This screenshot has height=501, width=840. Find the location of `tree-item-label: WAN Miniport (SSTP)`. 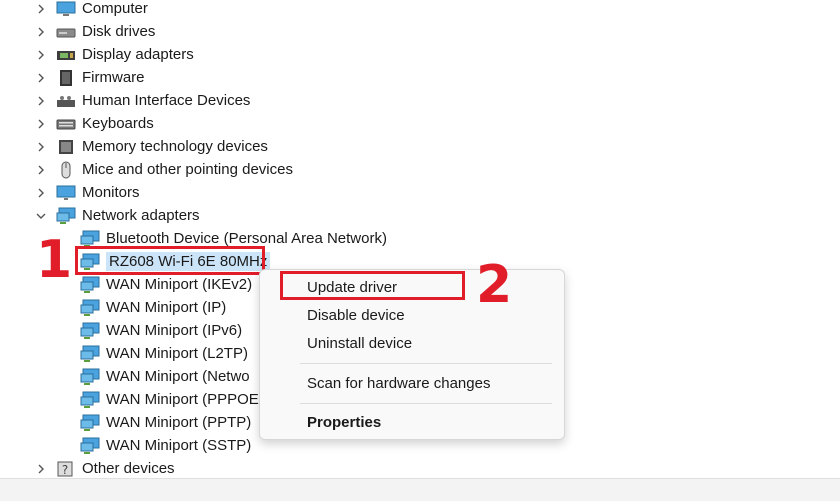

tree-item-label: WAN Miniport (SSTP) is located at coordinates (179, 445).